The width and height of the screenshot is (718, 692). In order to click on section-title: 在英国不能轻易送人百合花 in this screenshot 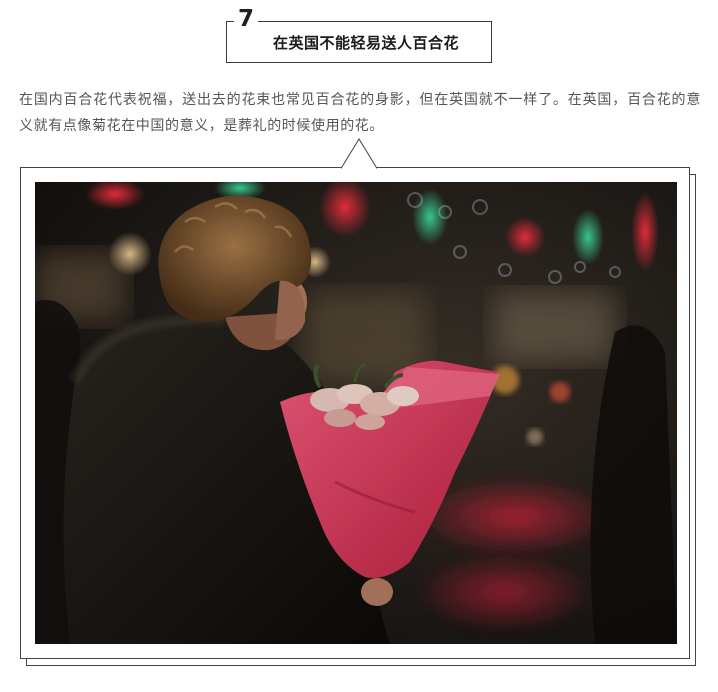, I will do `click(365, 43)`.